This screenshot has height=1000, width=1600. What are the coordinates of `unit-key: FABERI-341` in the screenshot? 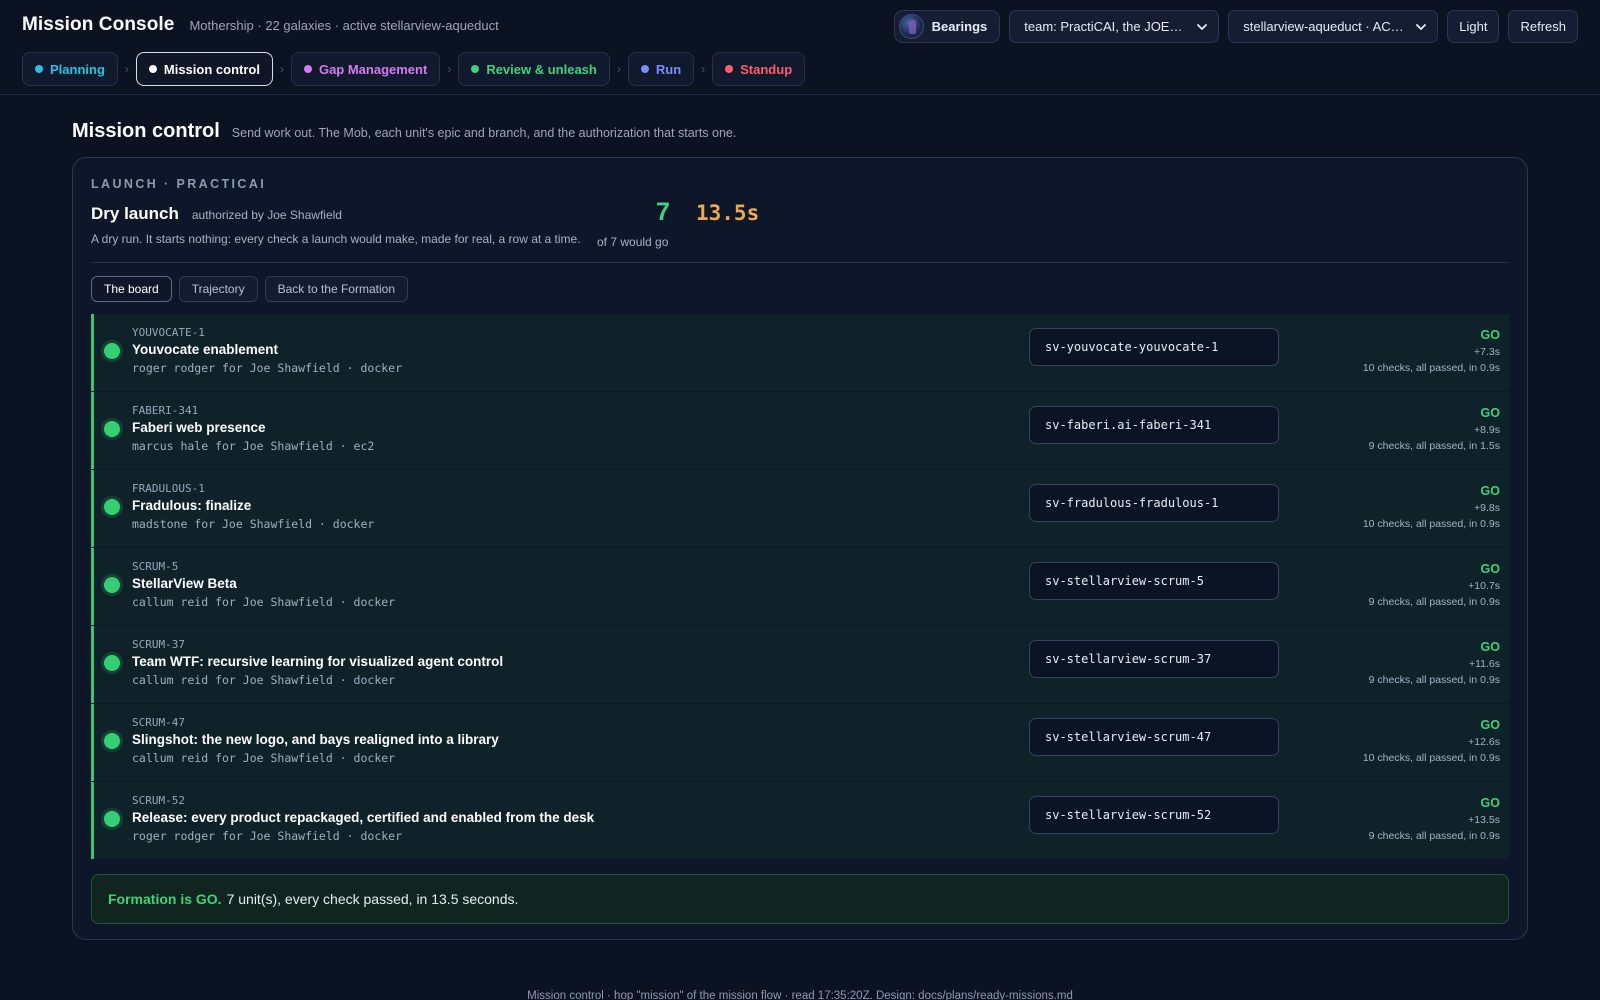 It's located at (165, 410).